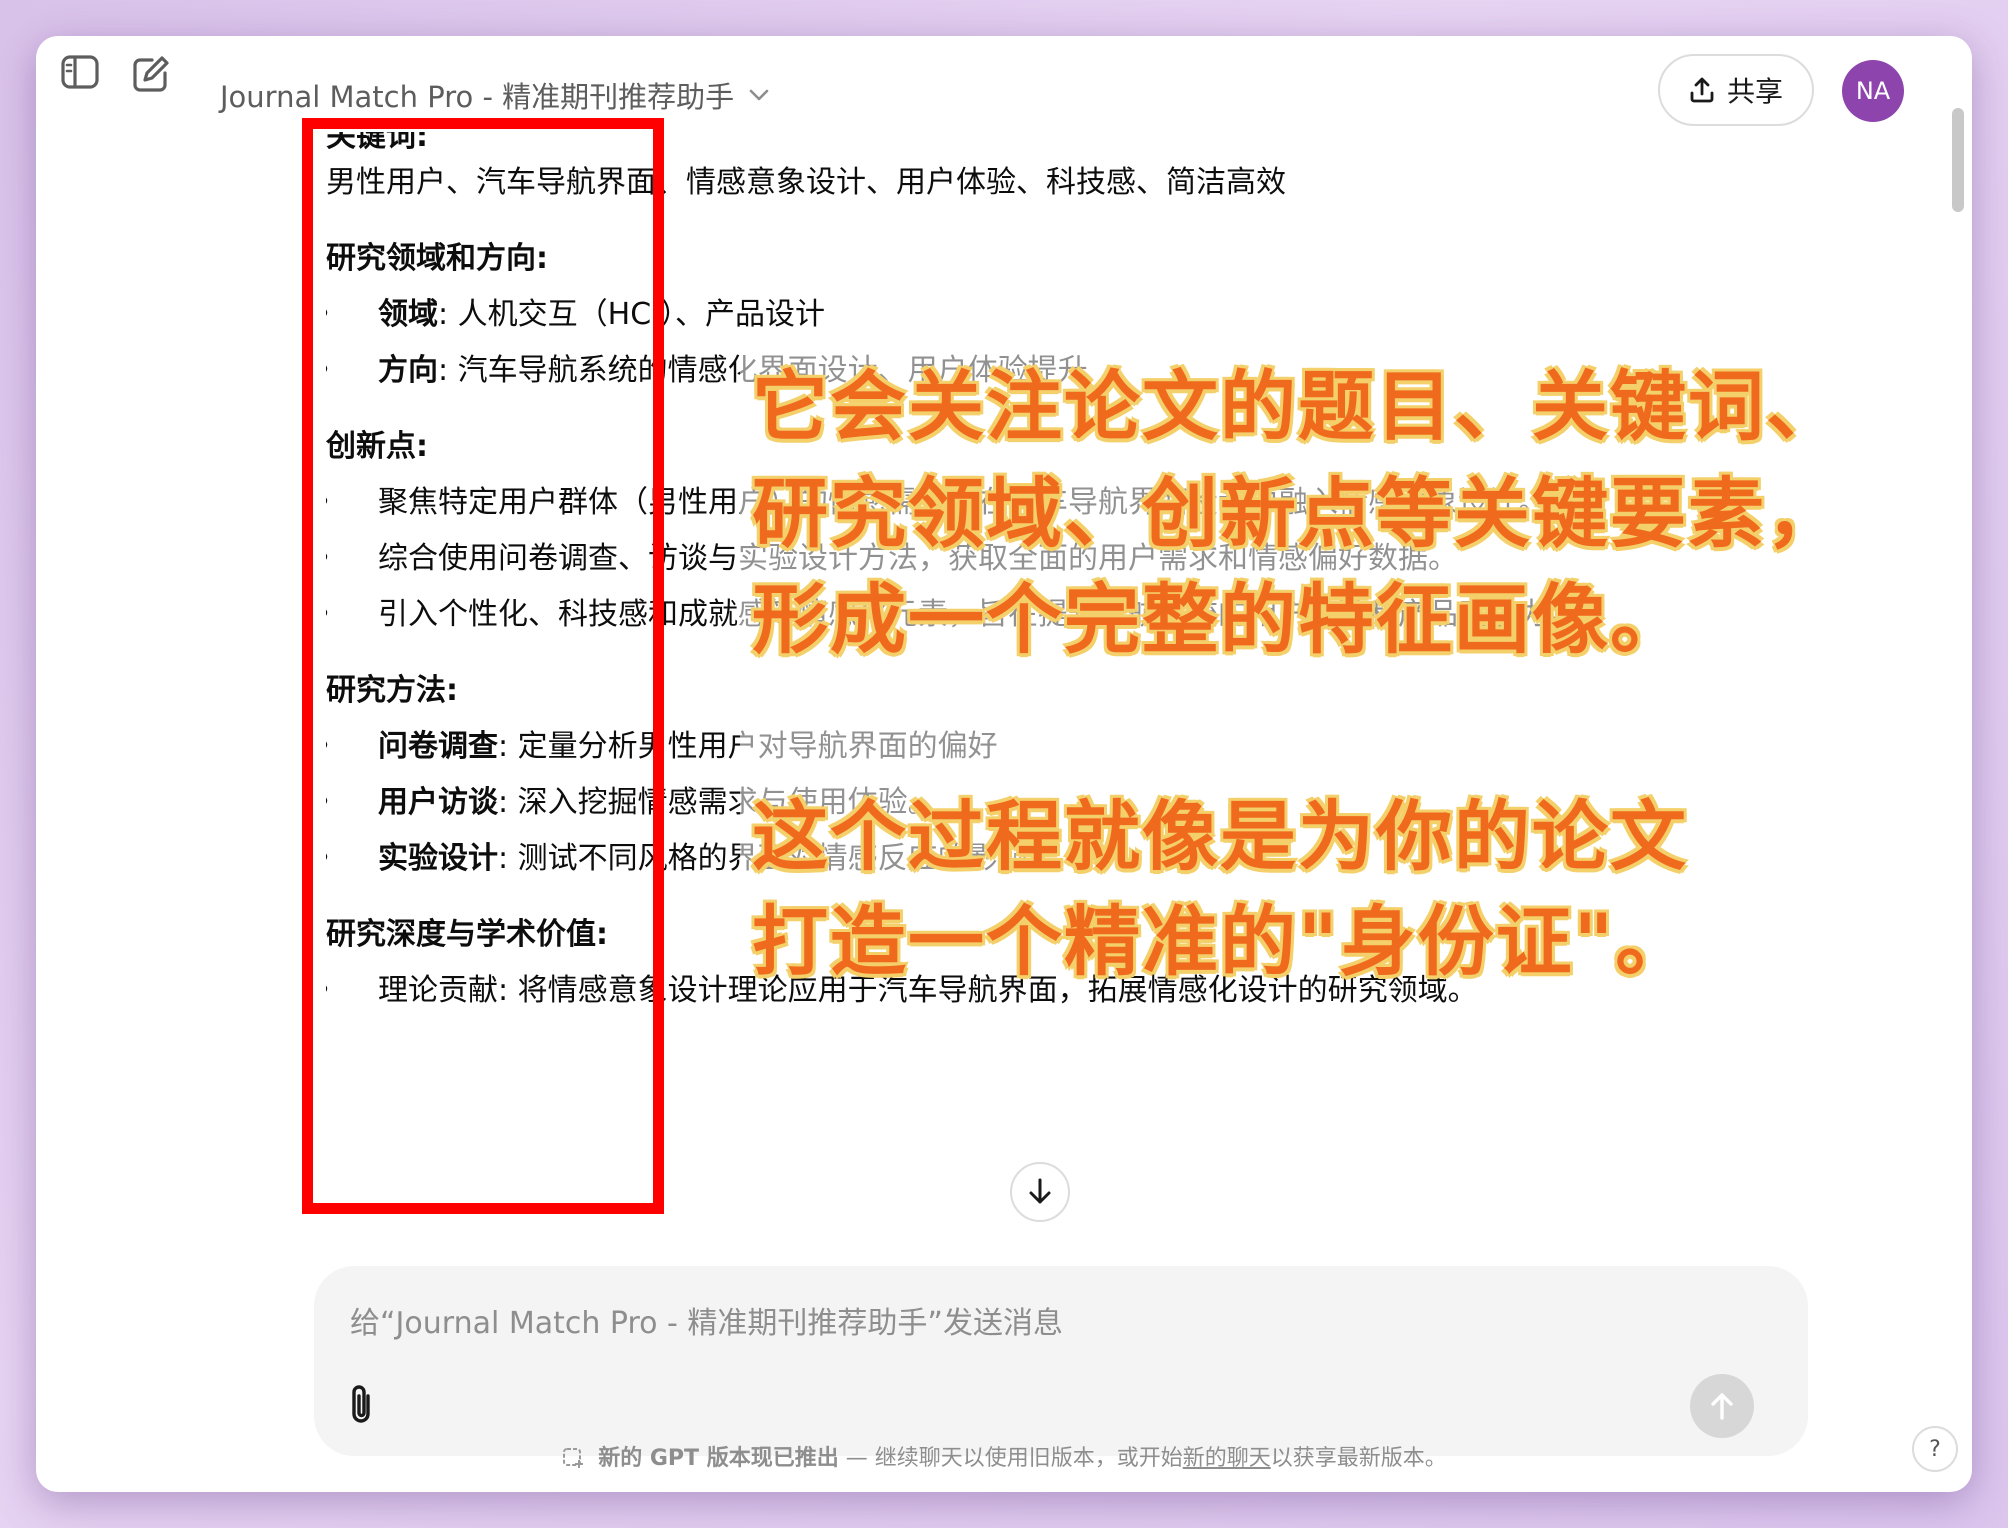  I want to click on message-input: 给“Journal Match Pro - 精准期刊推荐助手”发送消息, so click(688, 1320).